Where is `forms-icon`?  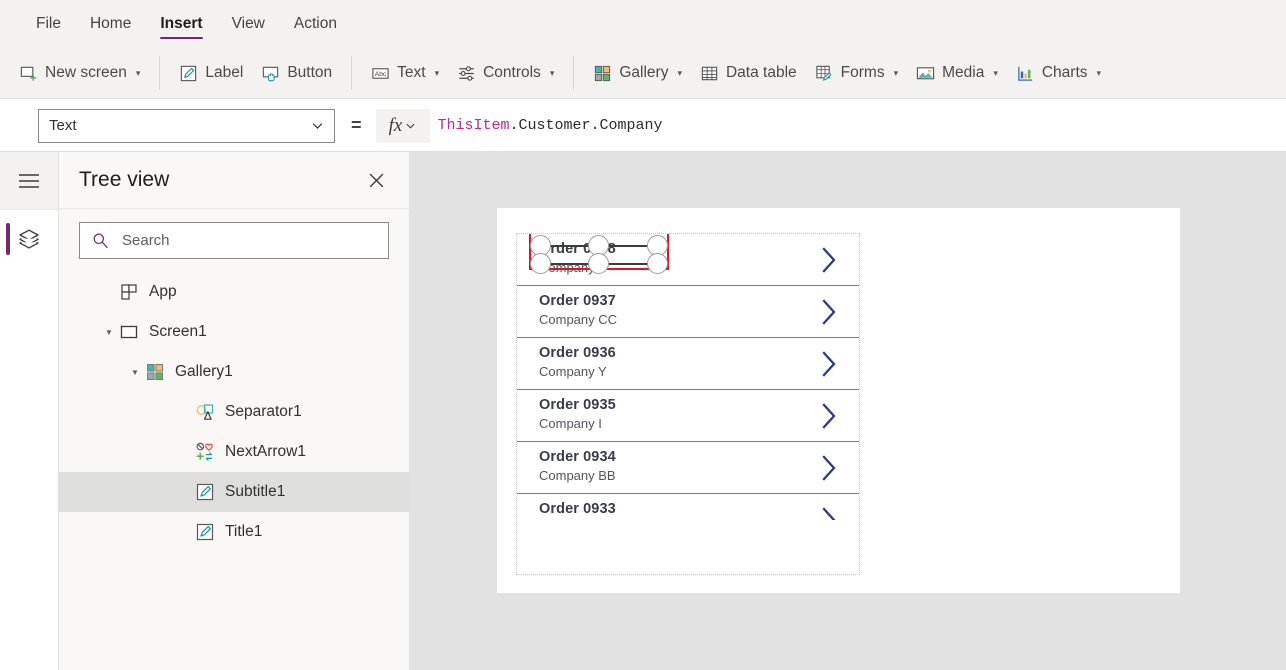
forms-icon is located at coordinates (823, 73).